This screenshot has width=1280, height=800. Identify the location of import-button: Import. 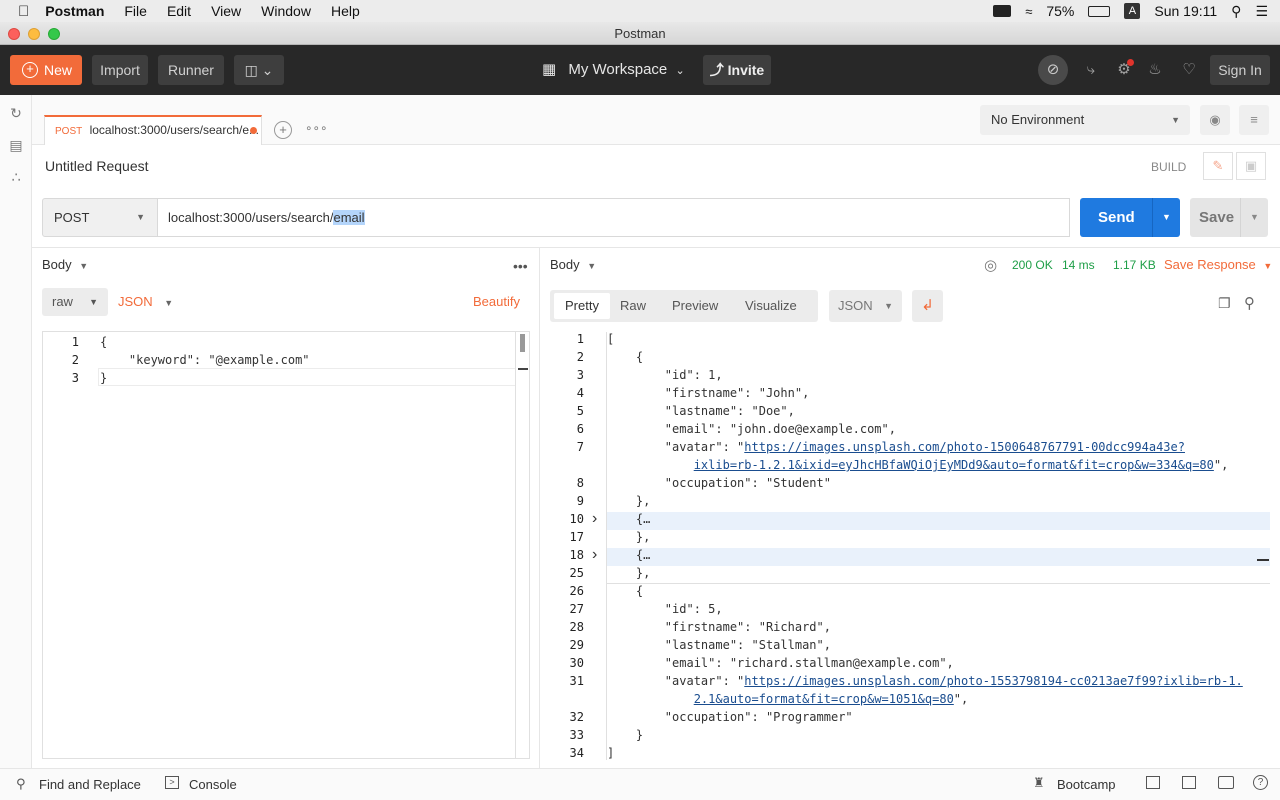
(120, 70).